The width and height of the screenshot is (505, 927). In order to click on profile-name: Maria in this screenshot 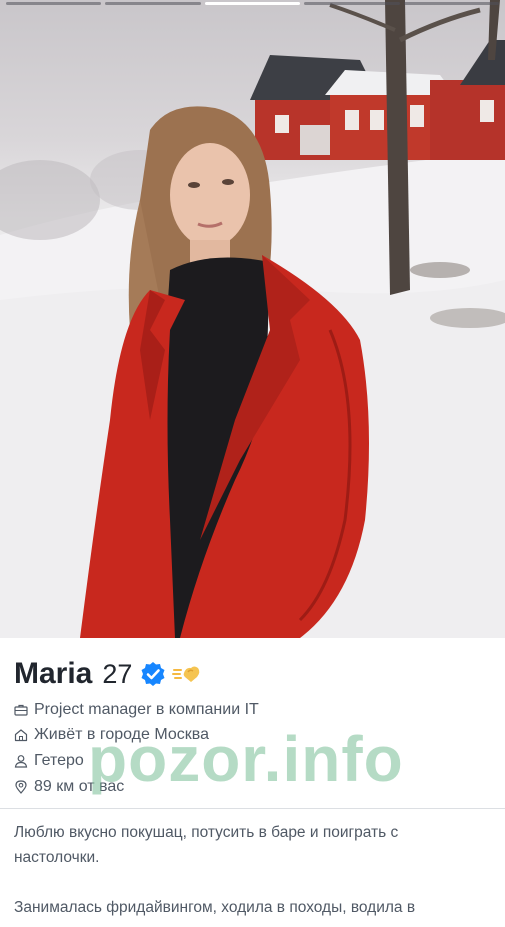, I will do `click(53, 673)`.